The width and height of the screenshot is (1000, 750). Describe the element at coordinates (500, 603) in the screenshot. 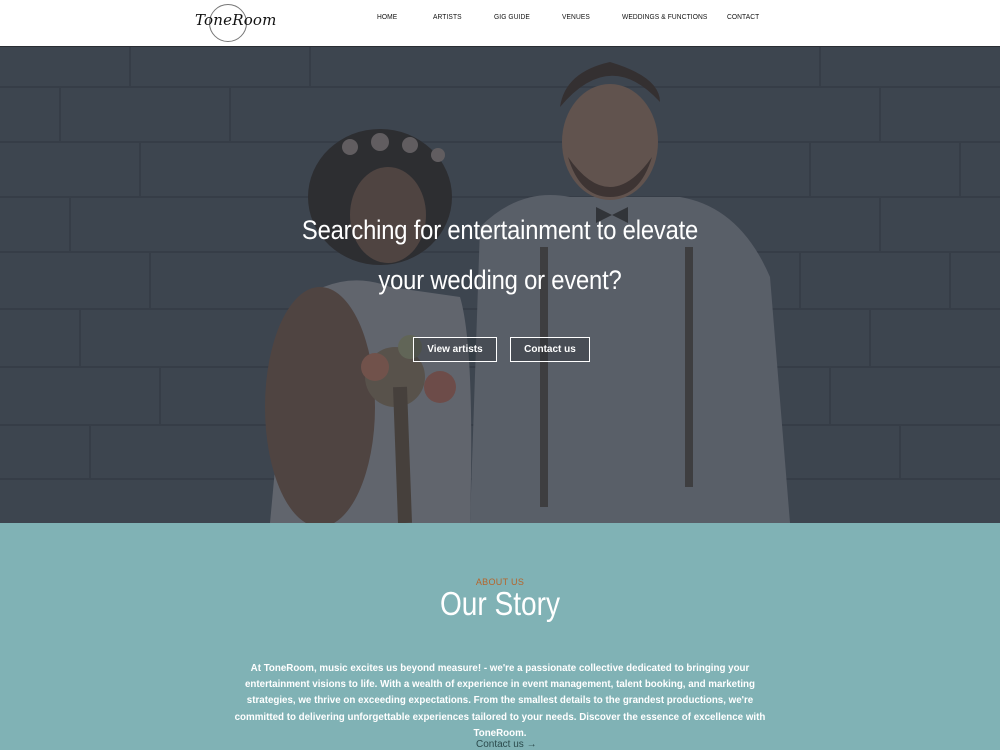

I see `about-title: Our Story` at that location.